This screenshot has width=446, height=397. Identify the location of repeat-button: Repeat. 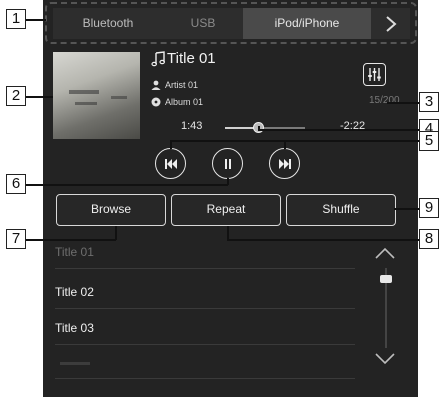
(226, 210).